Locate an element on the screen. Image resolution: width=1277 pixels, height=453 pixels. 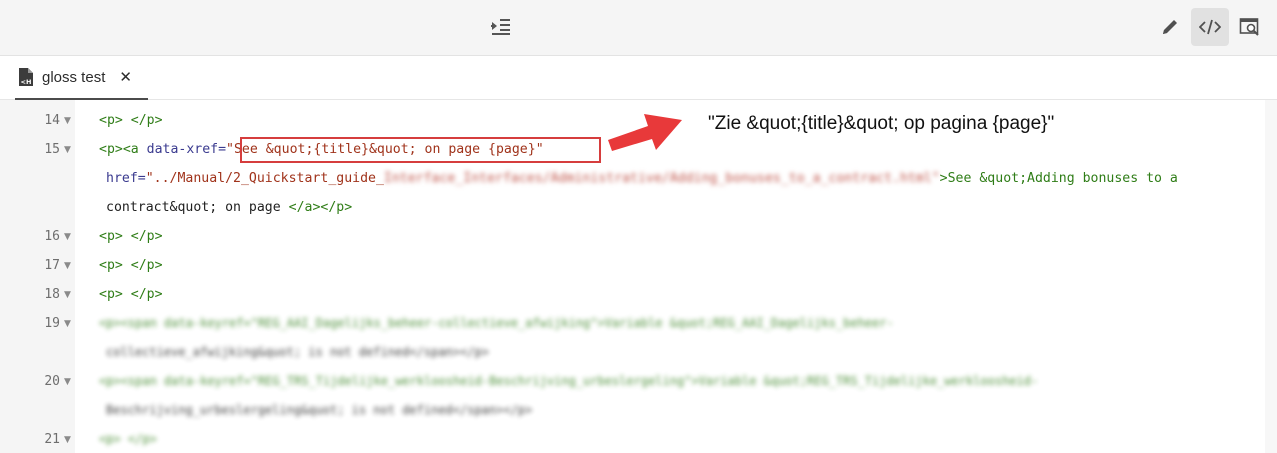
tab-gloss-test: <H gloss test ✕ is located at coordinates (81, 78).